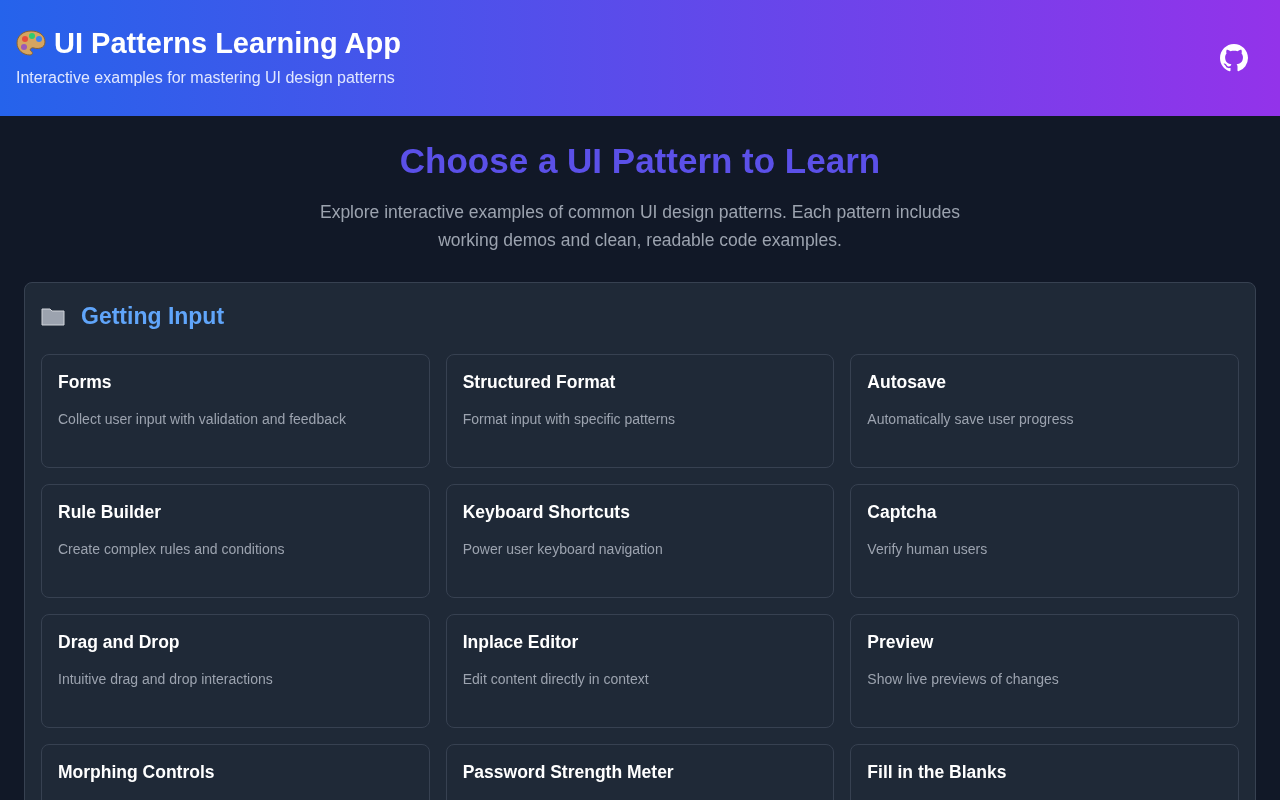  Describe the element at coordinates (31, 43) in the screenshot. I see `palette-icon` at that location.